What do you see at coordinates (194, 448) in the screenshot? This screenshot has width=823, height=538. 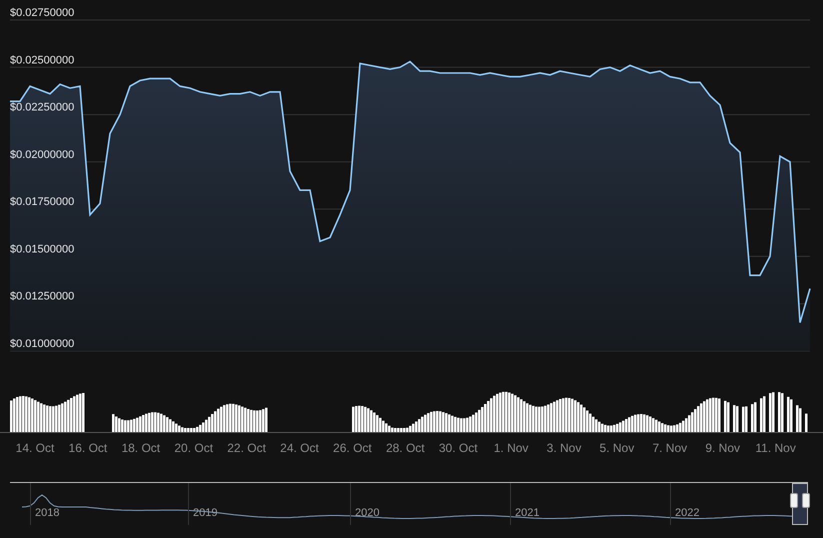 I see `x-axis-label: 20. Oct` at bounding box center [194, 448].